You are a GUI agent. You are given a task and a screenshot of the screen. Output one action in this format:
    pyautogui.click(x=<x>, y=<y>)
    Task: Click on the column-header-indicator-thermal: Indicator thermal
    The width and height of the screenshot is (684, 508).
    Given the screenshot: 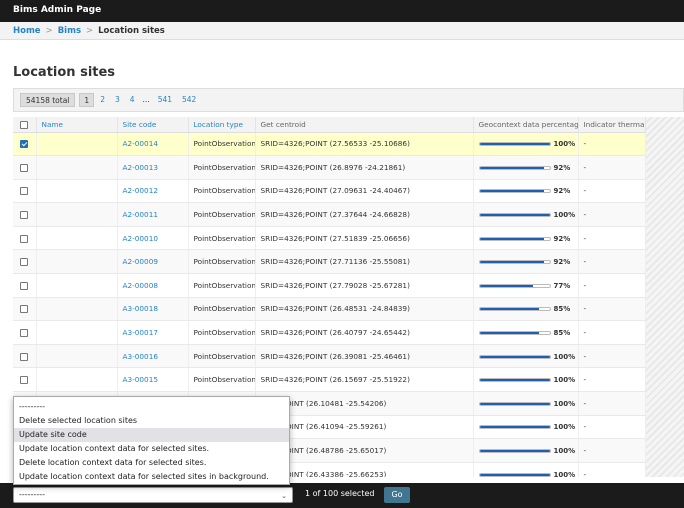 What is the action you would take?
    pyautogui.click(x=612, y=125)
    